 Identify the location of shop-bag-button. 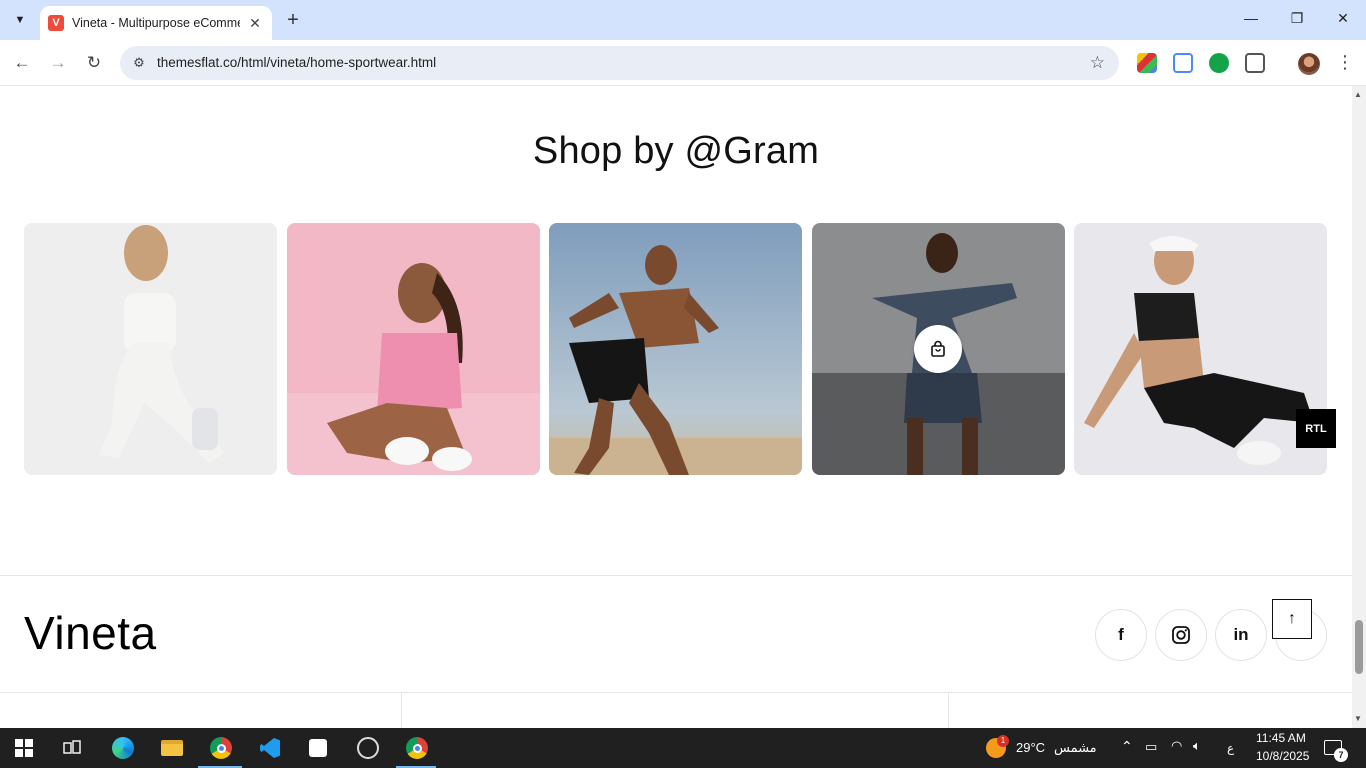
(938, 349).